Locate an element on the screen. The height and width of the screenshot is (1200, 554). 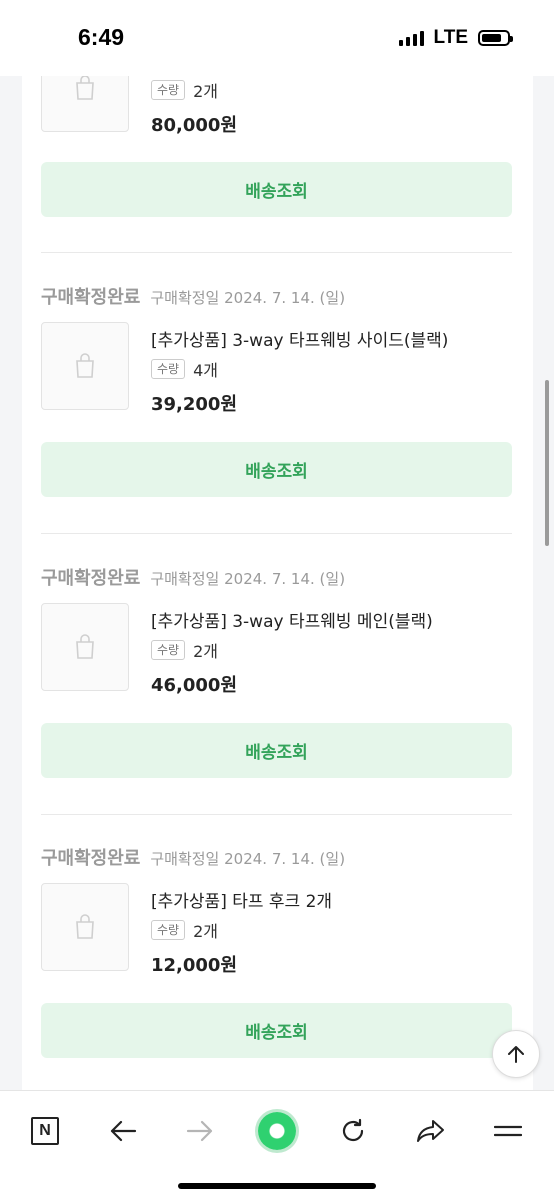
product-name: [추가상품] 3-way 타프웨빙 사이드(블랙) is located at coordinates (299, 338).